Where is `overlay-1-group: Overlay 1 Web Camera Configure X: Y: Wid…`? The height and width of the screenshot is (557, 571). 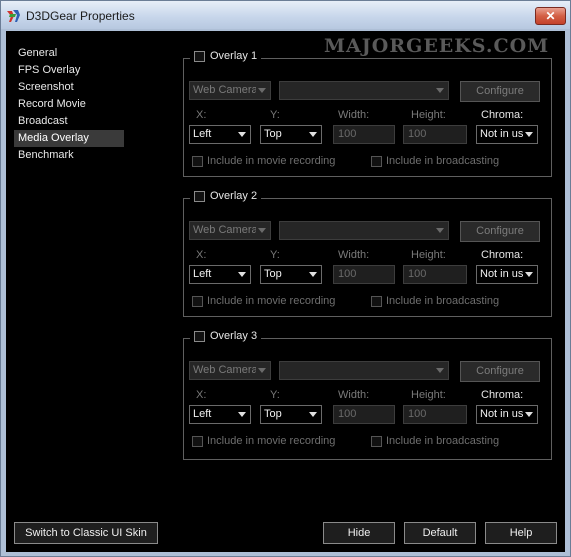
overlay-1-group: Overlay 1 Web Camera Configure X: Y: Wid… is located at coordinates (367, 113).